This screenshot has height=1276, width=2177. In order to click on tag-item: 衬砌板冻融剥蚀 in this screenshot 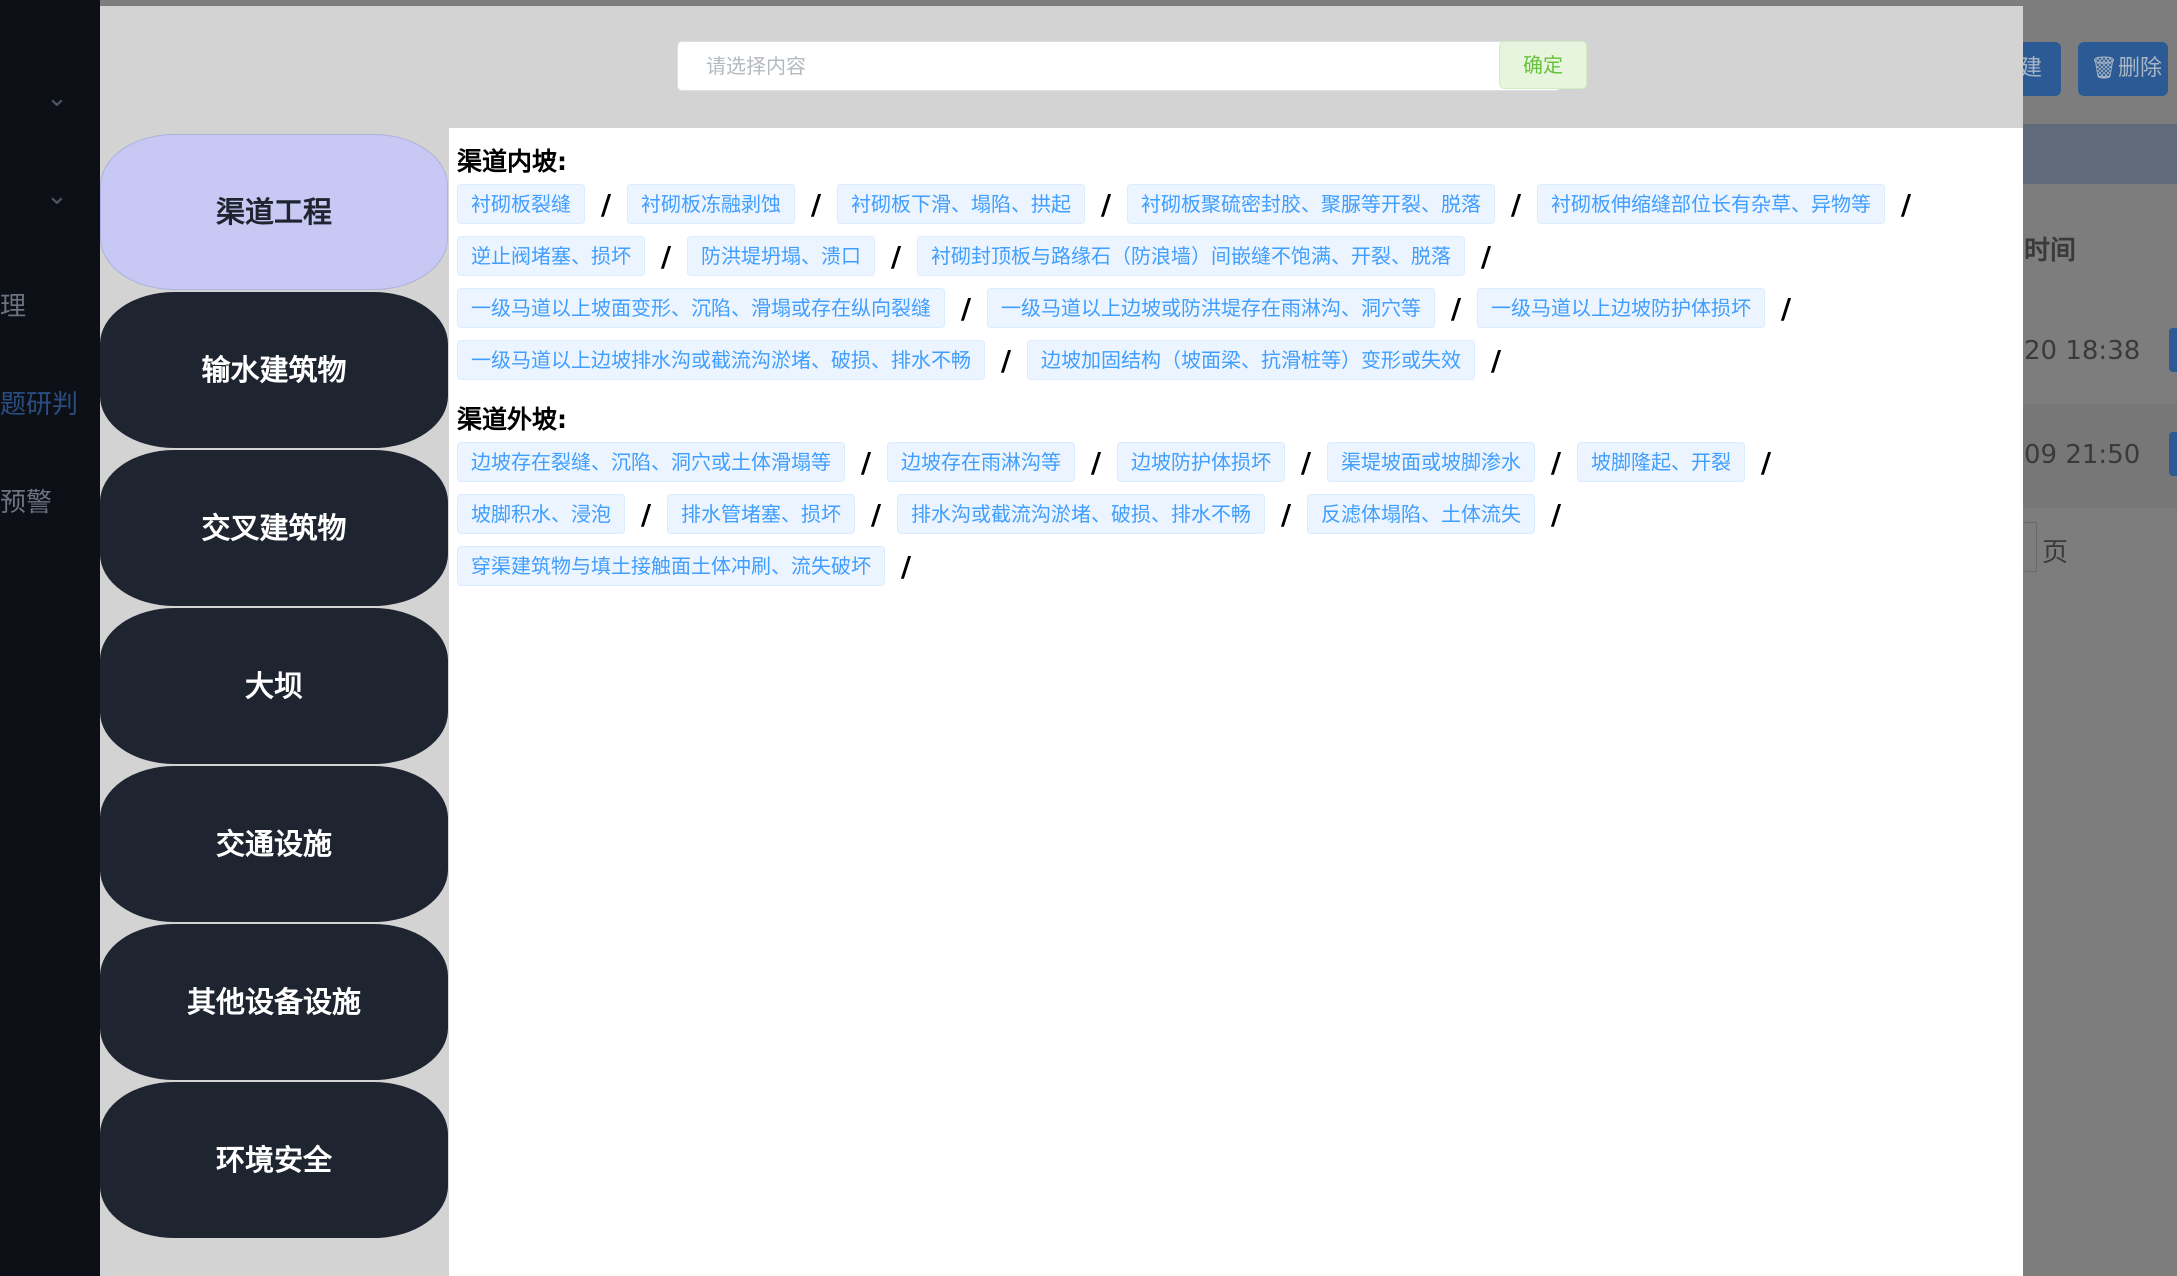, I will do `click(711, 204)`.